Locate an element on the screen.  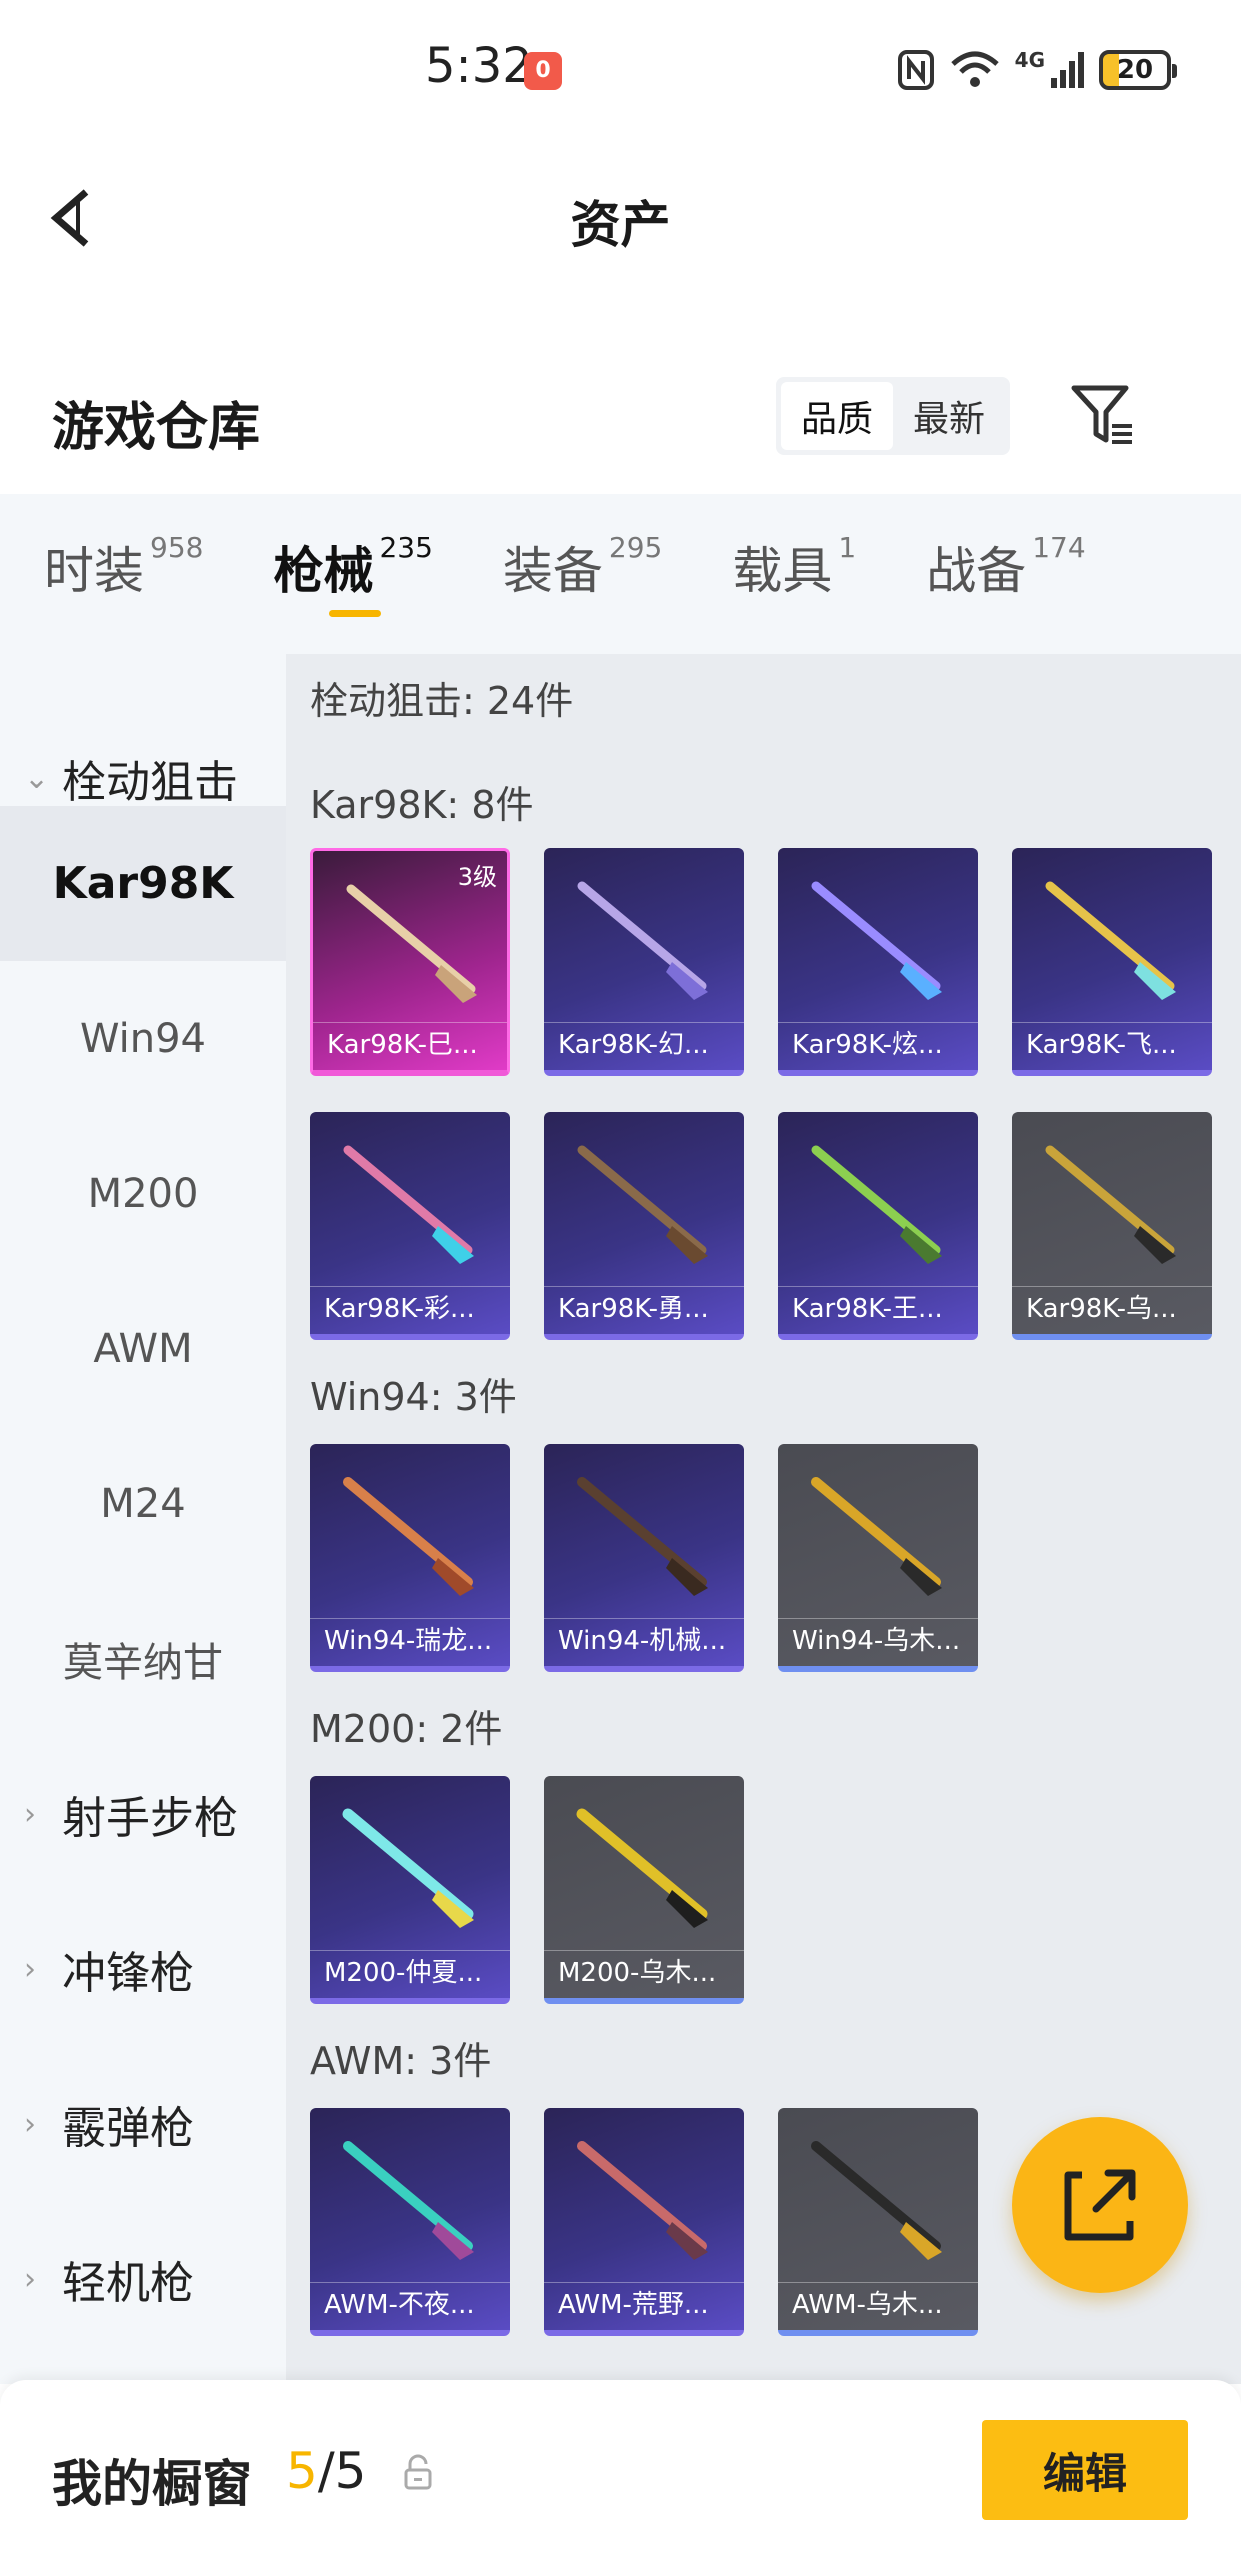
nfc-icon is located at coordinates (915, 70).